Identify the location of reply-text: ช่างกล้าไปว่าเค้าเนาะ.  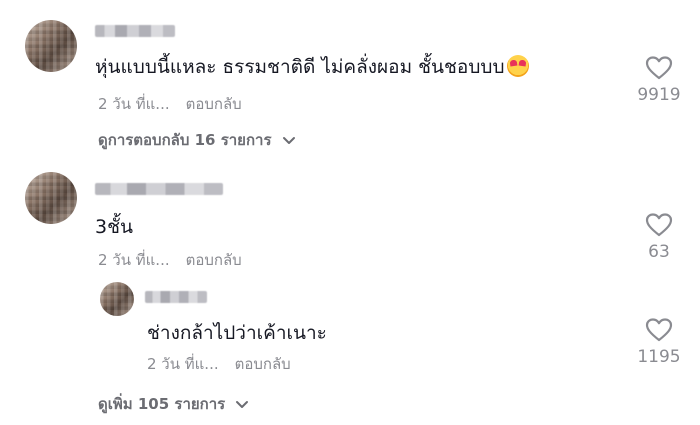
(237, 333).